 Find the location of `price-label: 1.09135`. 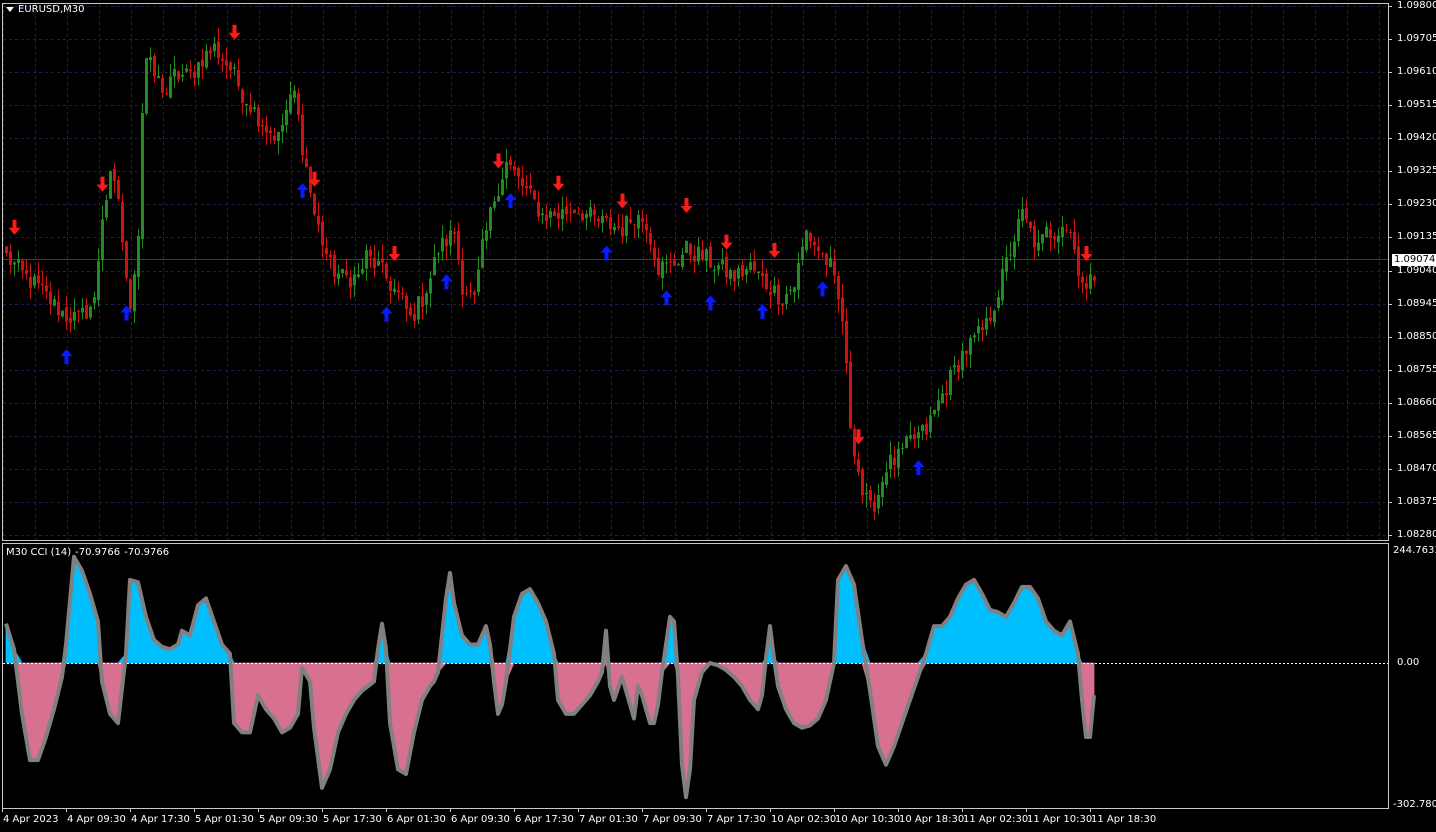

price-label: 1.09135 is located at coordinates (1416, 237).